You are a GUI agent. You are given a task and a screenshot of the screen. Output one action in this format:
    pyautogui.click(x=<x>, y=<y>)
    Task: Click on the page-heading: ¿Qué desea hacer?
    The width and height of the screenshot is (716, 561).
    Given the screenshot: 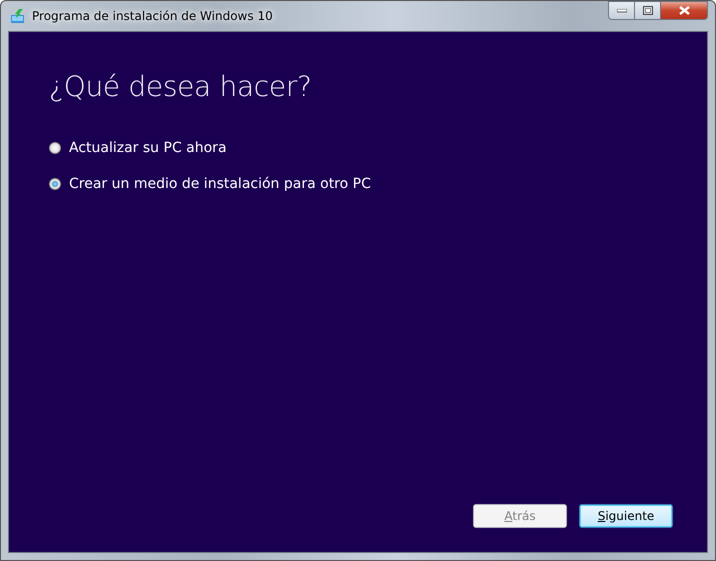 What is the action you would take?
    pyautogui.click(x=181, y=87)
    